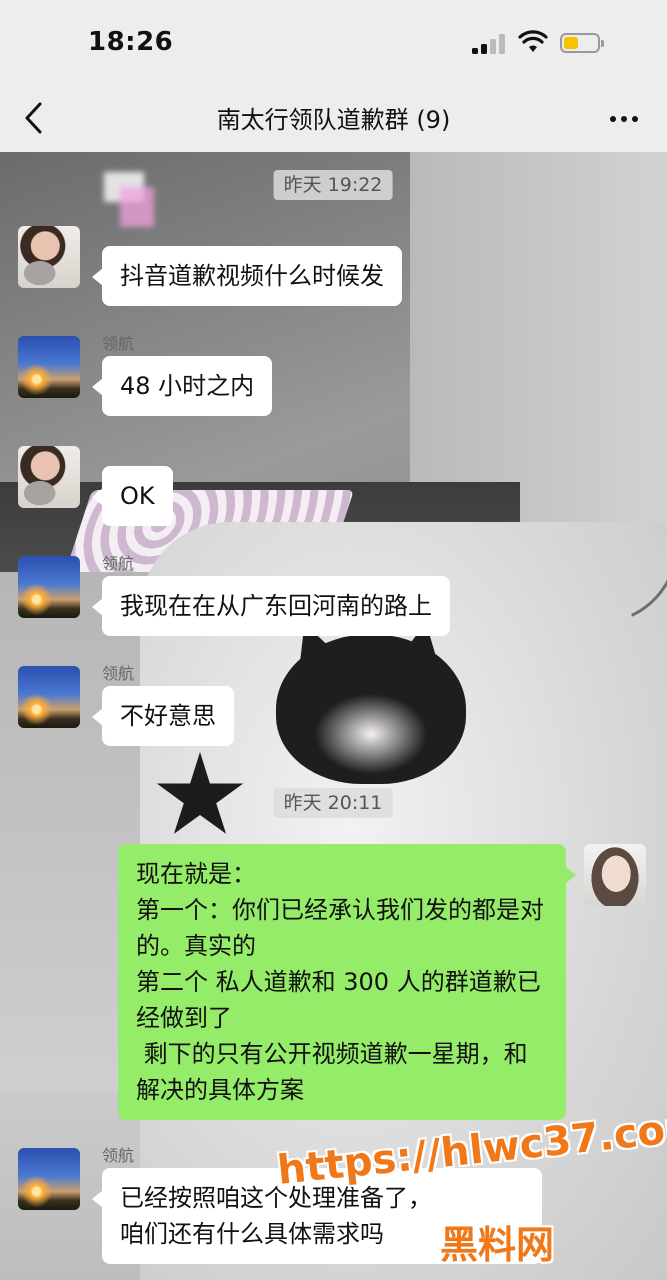 The image size is (667, 1280). I want to click on wifi-icon, so click(533, 41).